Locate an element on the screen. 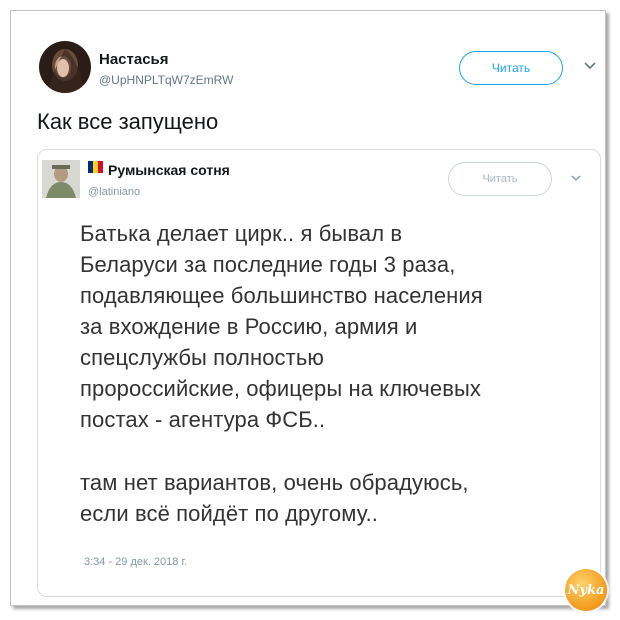  quoted-line: спецслужбы полностью is located at coordinates (202, 357).